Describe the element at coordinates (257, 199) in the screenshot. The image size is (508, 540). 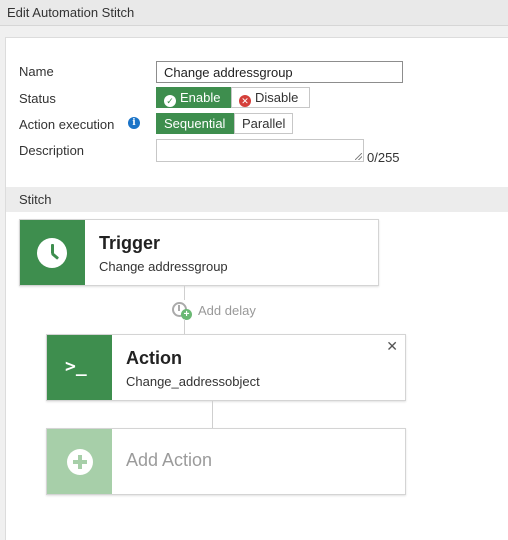
I see `stitch-section-header: Stitch` at that location.